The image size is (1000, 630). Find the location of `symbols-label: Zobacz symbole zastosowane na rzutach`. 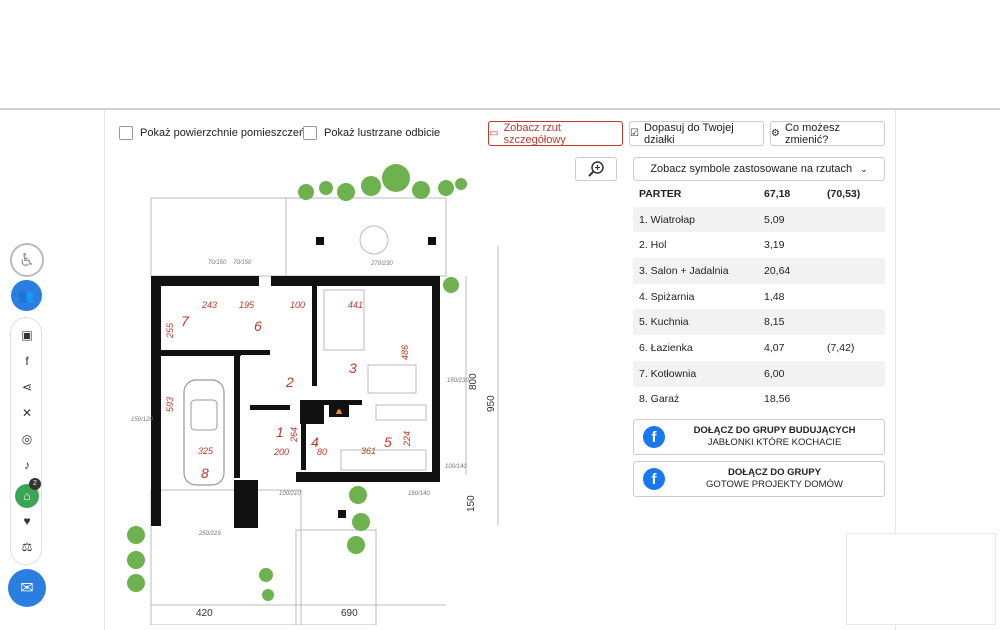

symbols-label: Zobacz symbole zastosowane na rzutach is located at coordinates (751, 169).